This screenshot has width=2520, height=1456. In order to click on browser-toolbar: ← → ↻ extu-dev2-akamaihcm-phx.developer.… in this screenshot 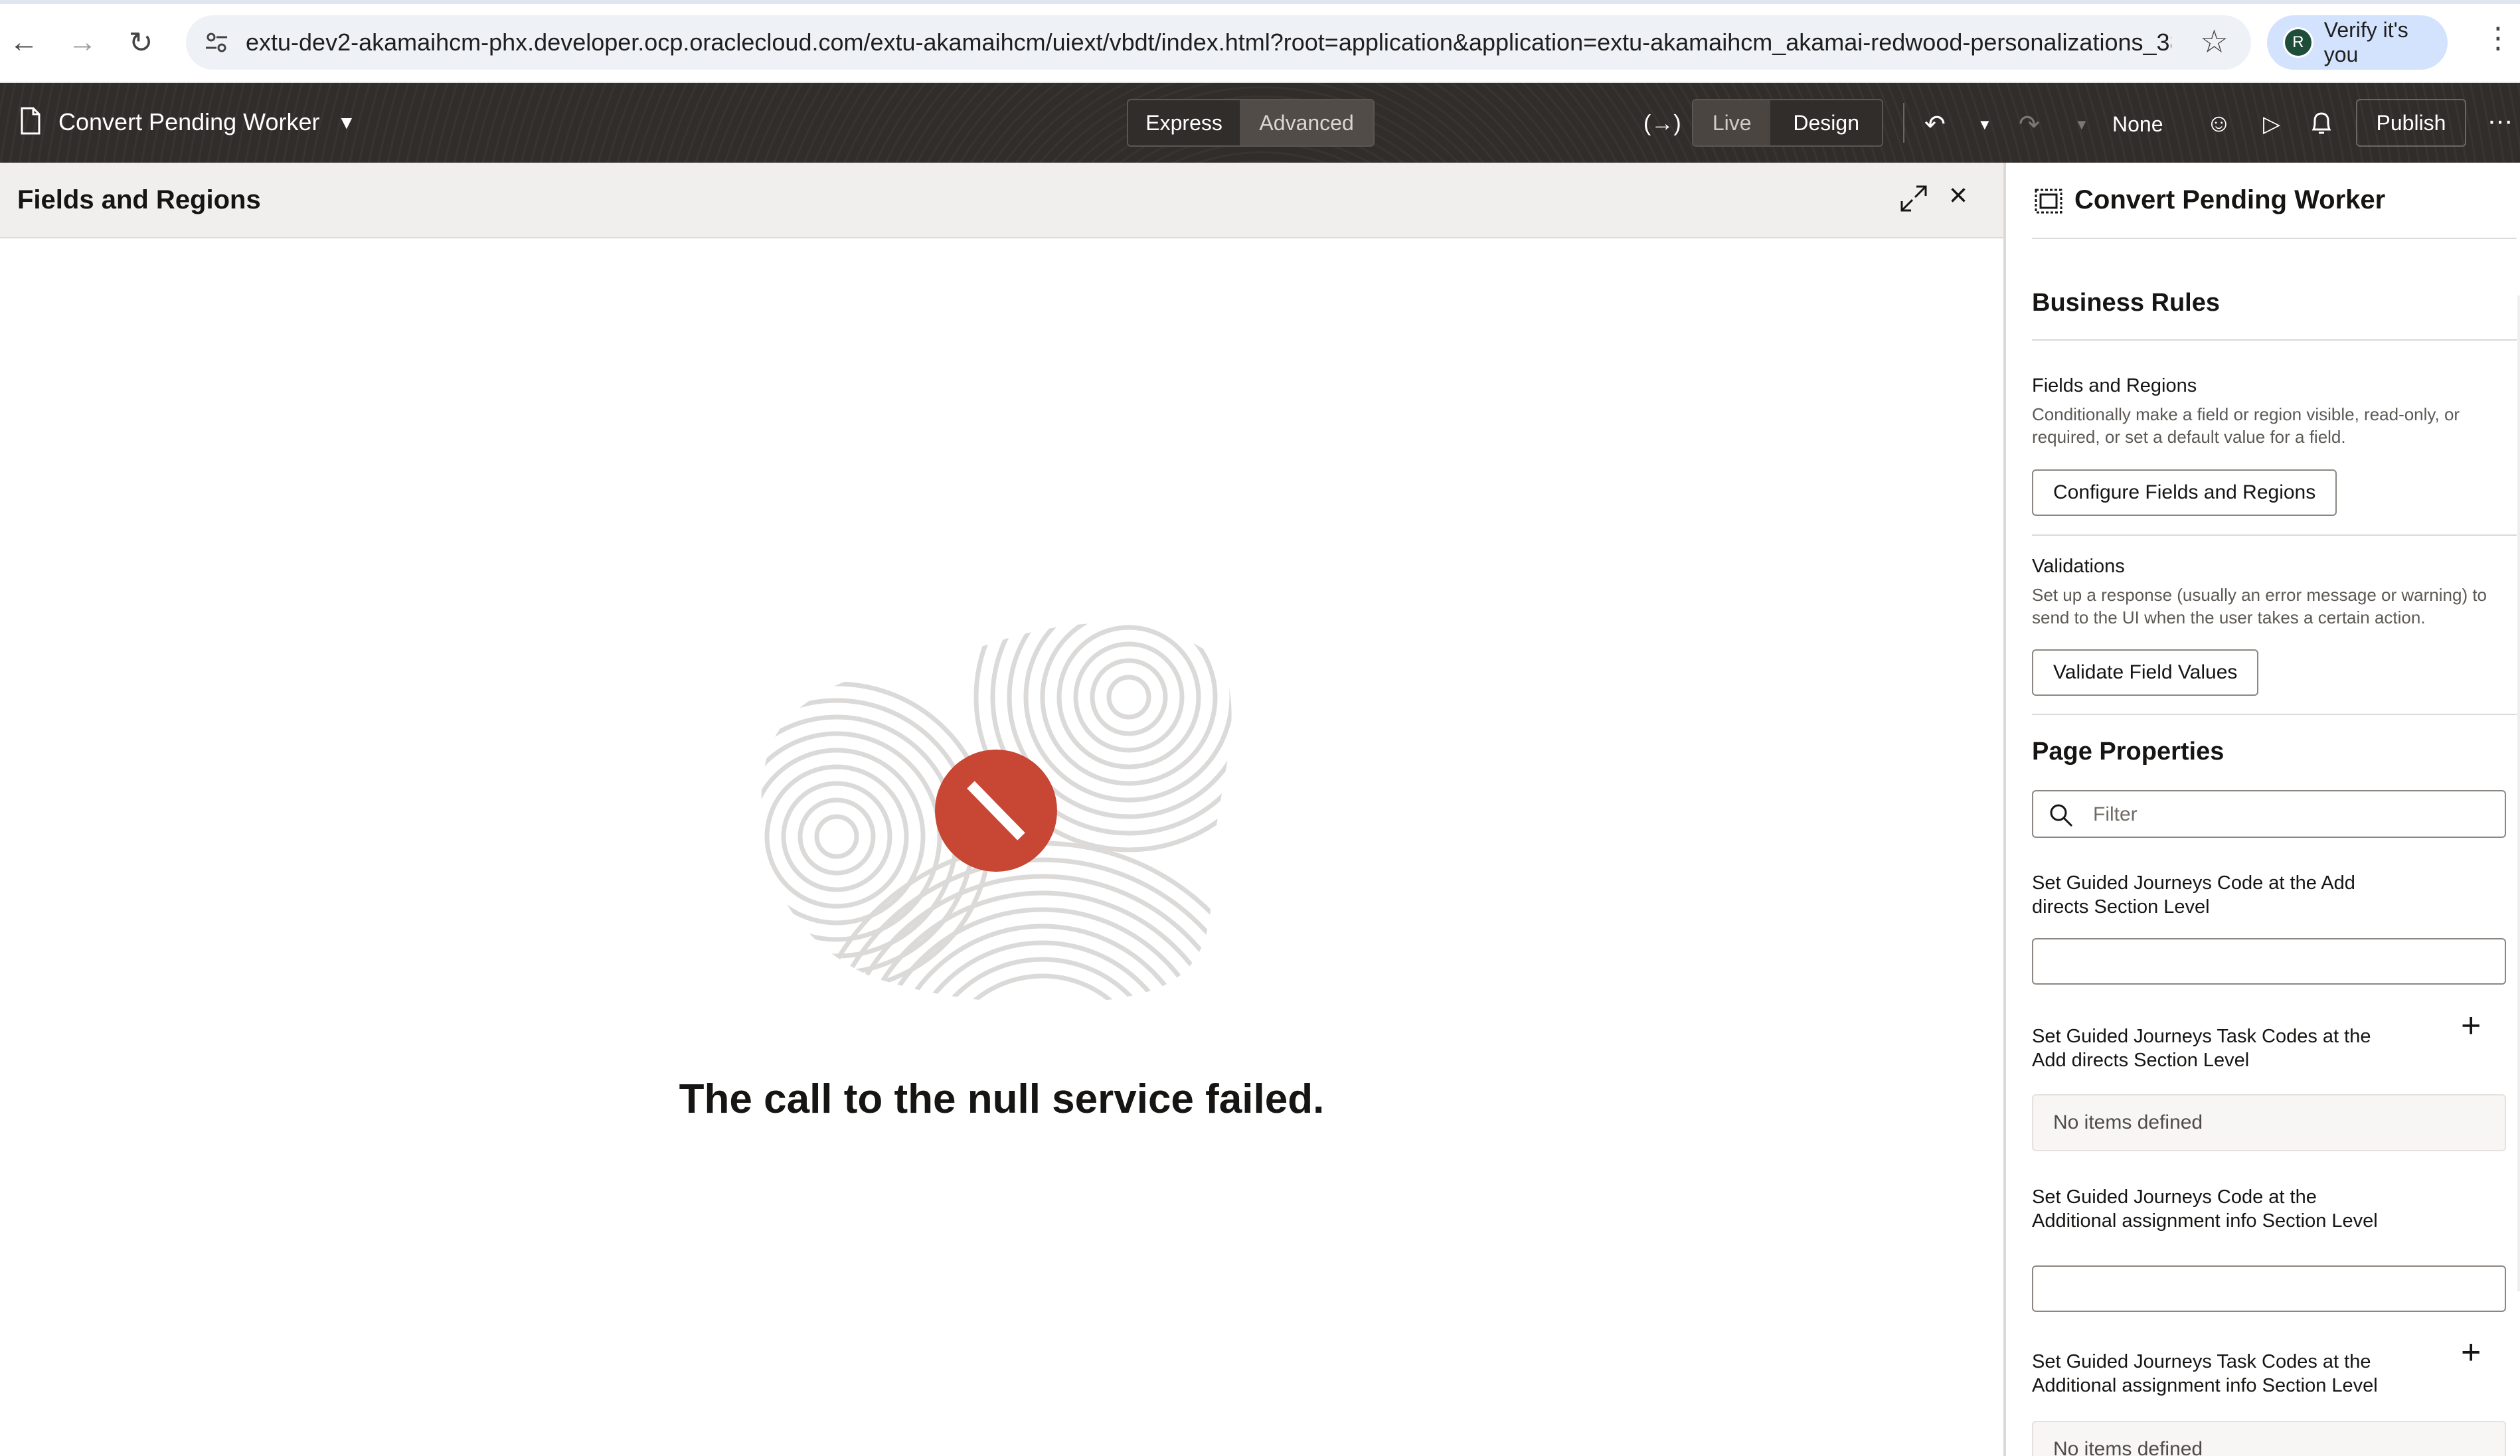, I will do `click(1260, 41)`.